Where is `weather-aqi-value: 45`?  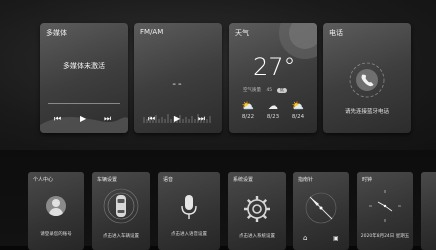 weather-aqi-value: 45 is located at coordinates (269, 90).